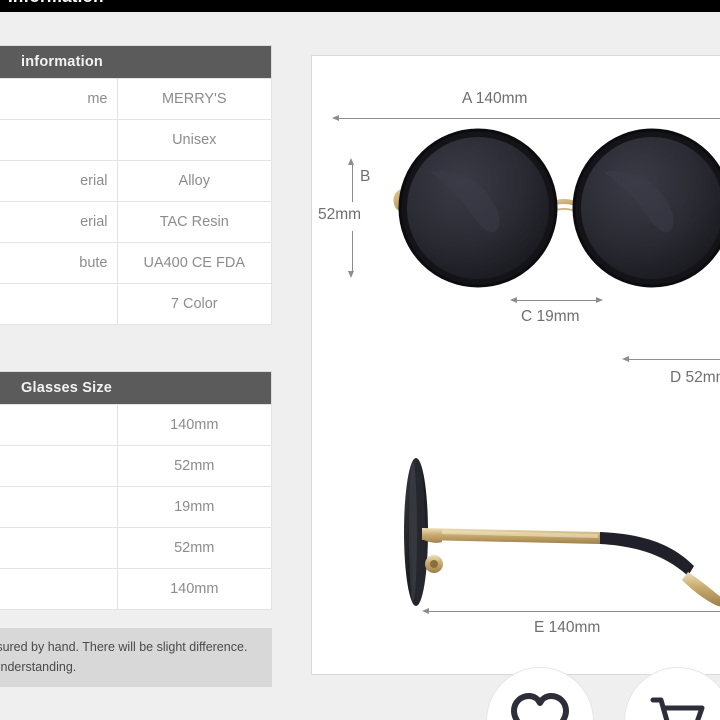 This screenshot has width=720, height=720. I want to click on sunglasses-front-view-image, so click(555, 210).